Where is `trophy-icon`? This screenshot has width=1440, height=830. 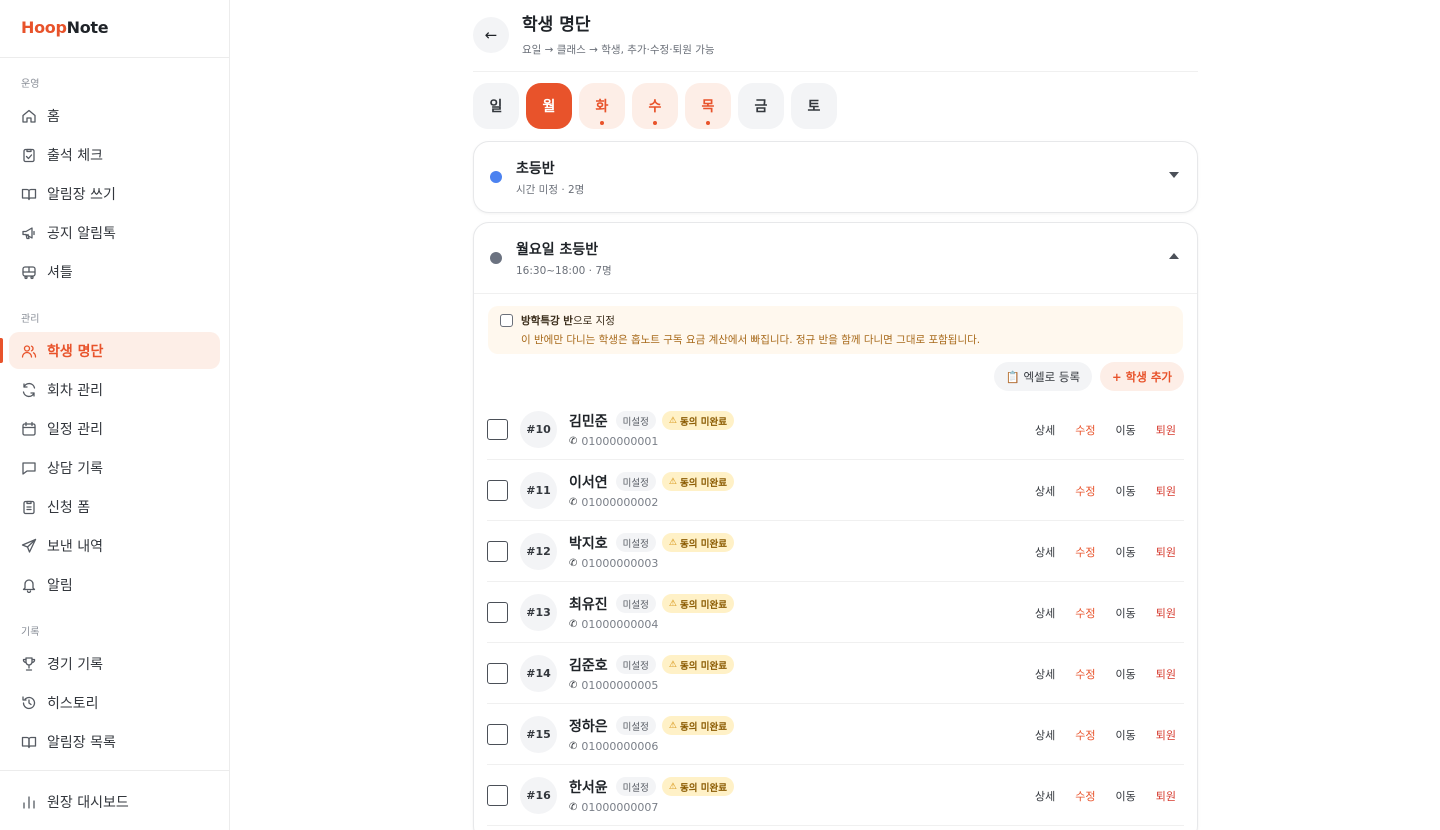 trophy-icon is located at coordinates (29, 664).